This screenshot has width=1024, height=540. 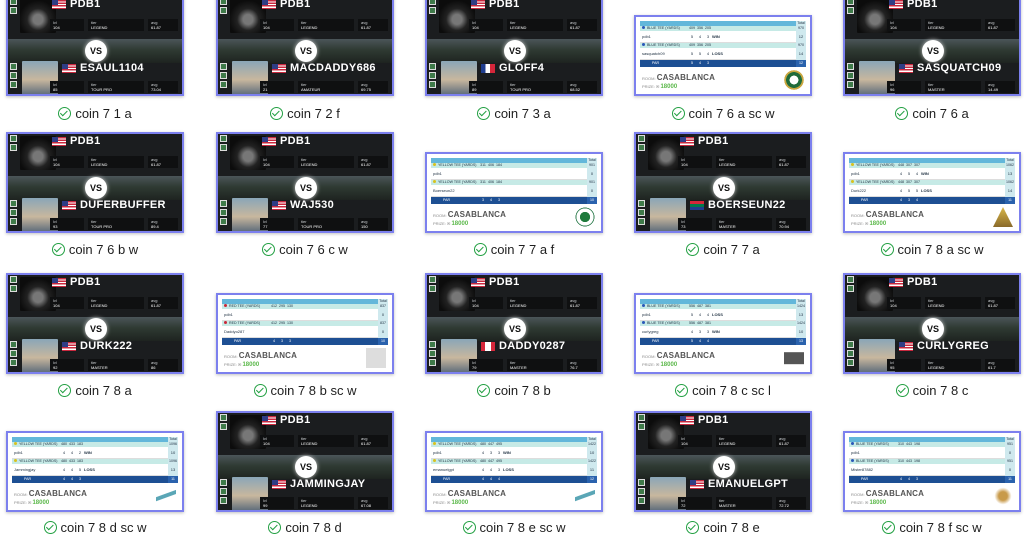 What do you see at coordinates (55, 226) in the screenshot?
I see `stat-value: 93` at bounding box center [55, 226].